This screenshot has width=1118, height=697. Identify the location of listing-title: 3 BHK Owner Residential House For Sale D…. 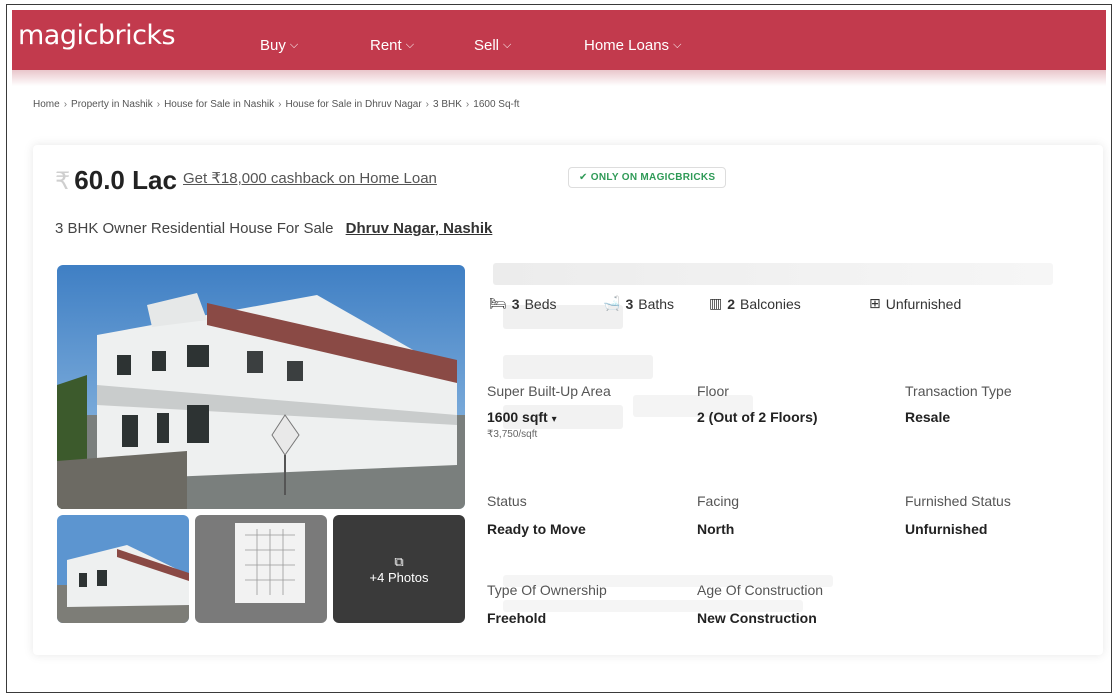
(273, 228).